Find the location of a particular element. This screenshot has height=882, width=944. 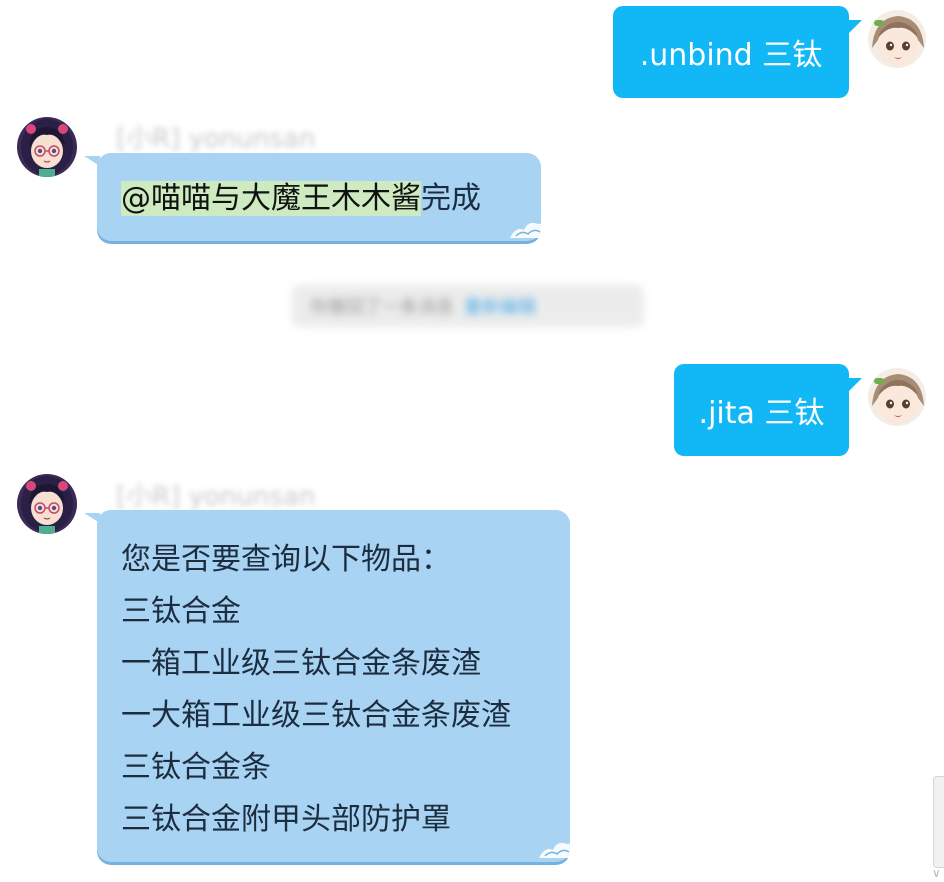

scrollbar-thumb is located at coordinates (938, 822).